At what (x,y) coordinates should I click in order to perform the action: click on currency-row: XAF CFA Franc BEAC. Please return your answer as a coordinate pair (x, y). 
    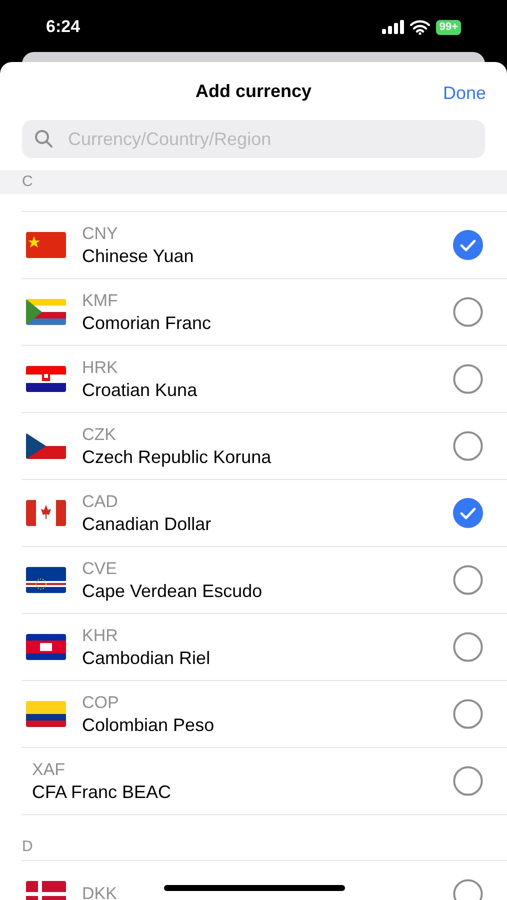
    Looking at the image, I should click on (264, 781).